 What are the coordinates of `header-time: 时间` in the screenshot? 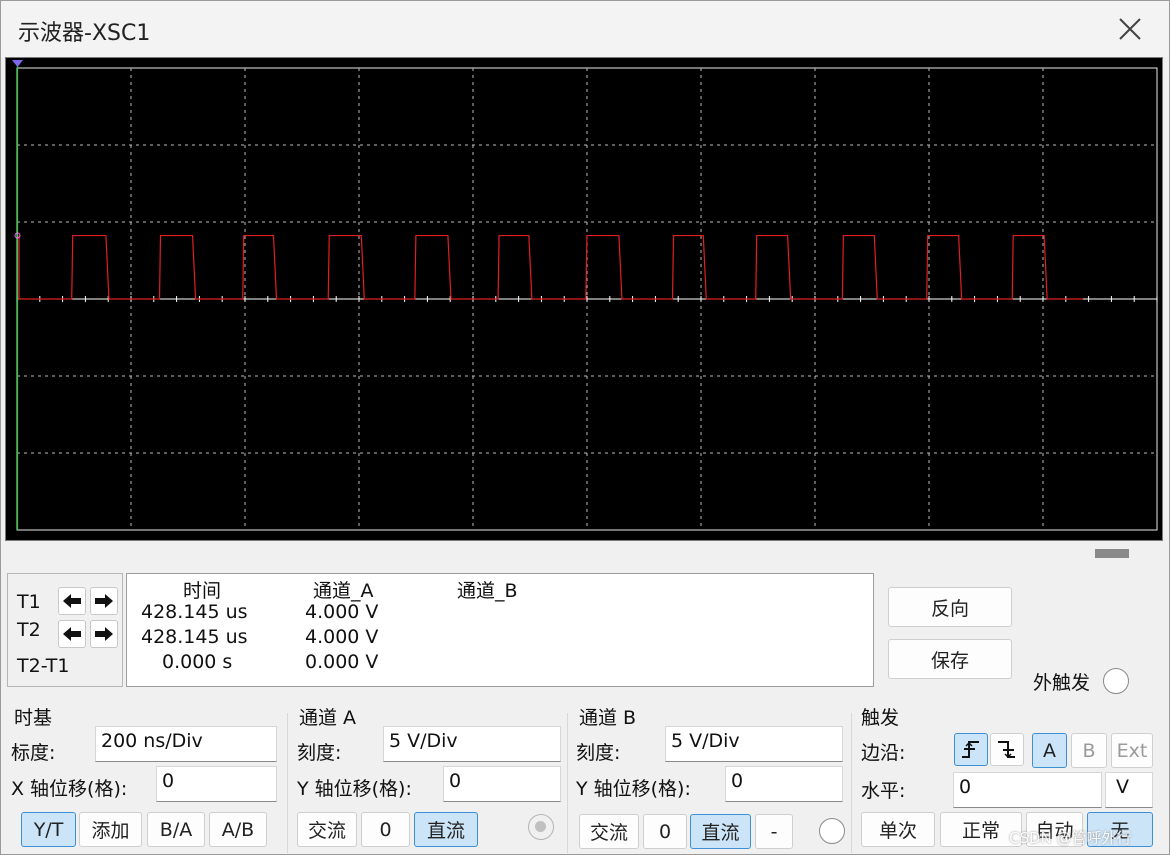 It's located at (202, 591).